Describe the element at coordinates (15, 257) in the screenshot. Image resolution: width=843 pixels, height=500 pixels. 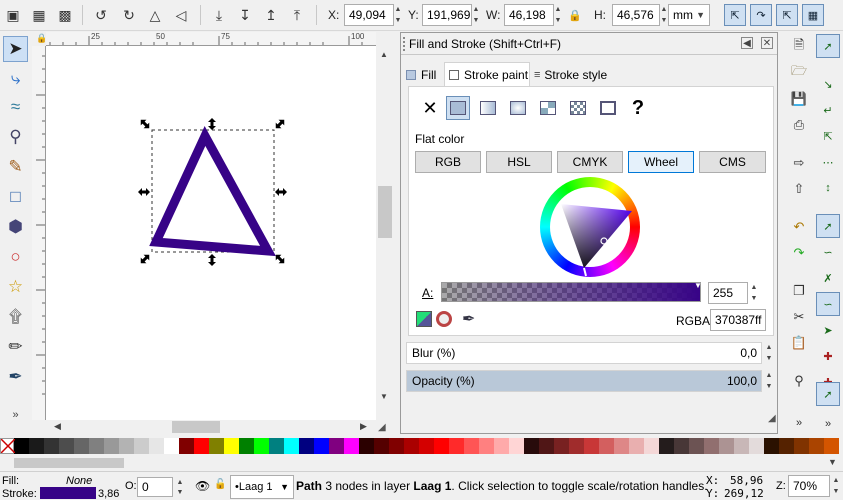
I see `ellipse-tool-icon: ○` at that location.